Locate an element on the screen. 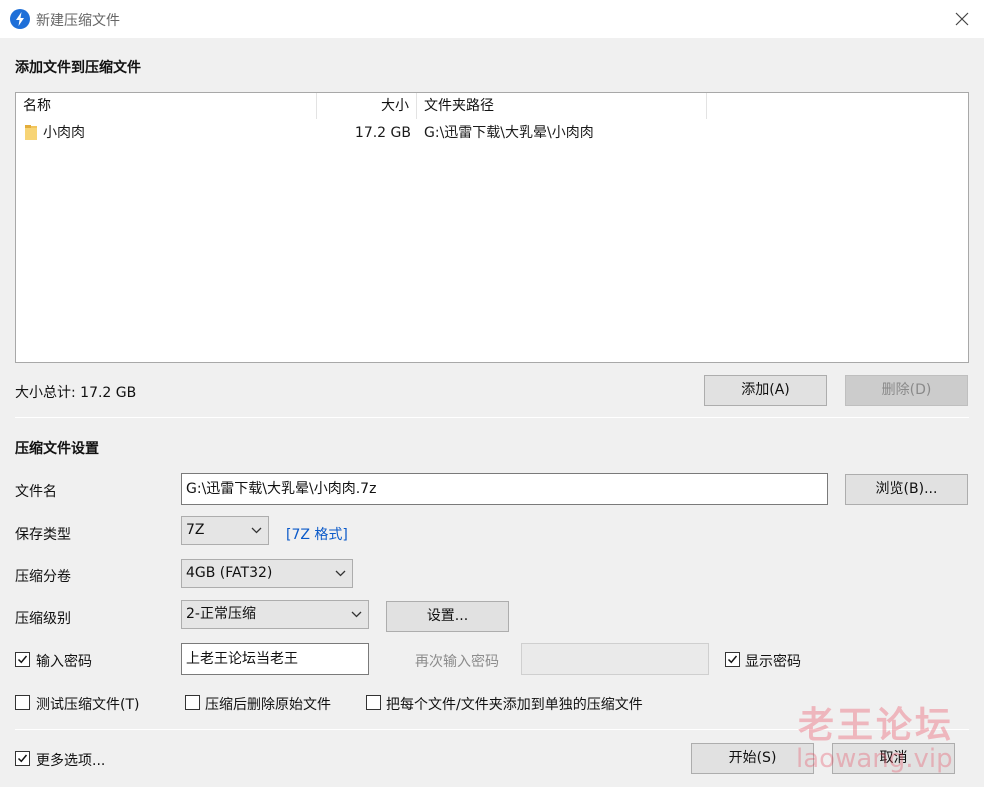 This screenshot has height=787, width=984. watermark-text: 老王论坛 is located at coordinates (876, 725).